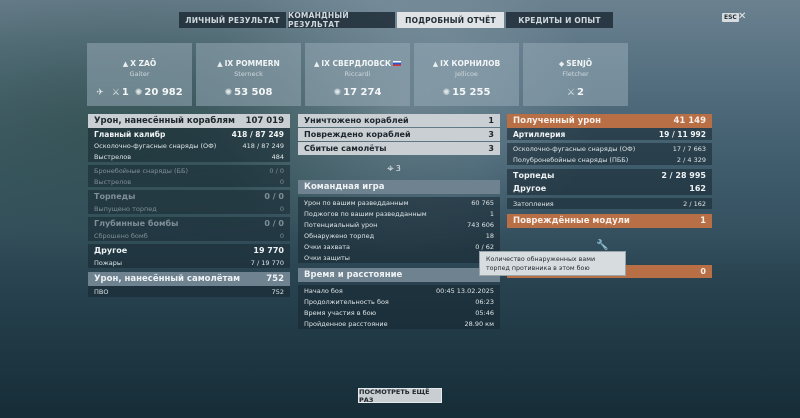 This screenshot has width=800, height=418. What do you see at coordinates (691, 159) in the screenshot?
I see `stat-value: 2 / 4 329` at bounding box center [691, 159].